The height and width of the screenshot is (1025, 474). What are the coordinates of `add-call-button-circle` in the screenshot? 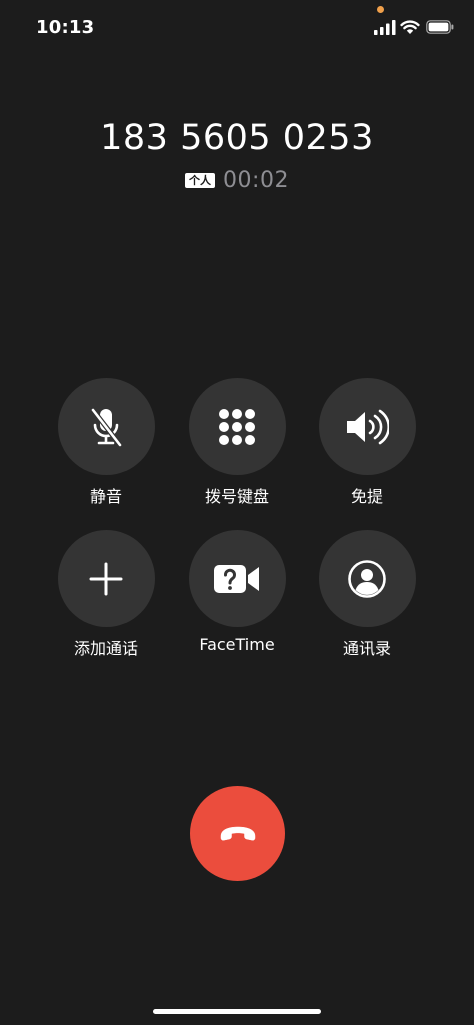 It's located at (106, 578).